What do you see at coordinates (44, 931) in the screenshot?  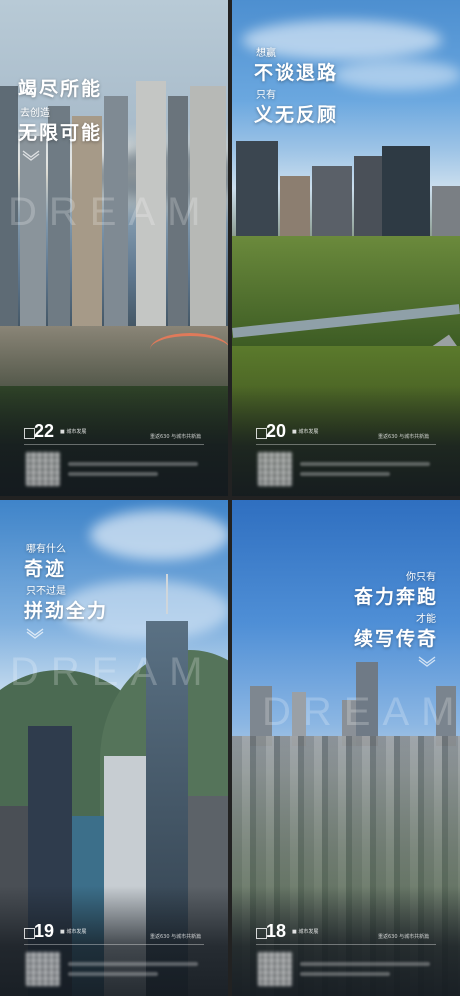 I see `day-number: 19` at bounding box center [44, 931].